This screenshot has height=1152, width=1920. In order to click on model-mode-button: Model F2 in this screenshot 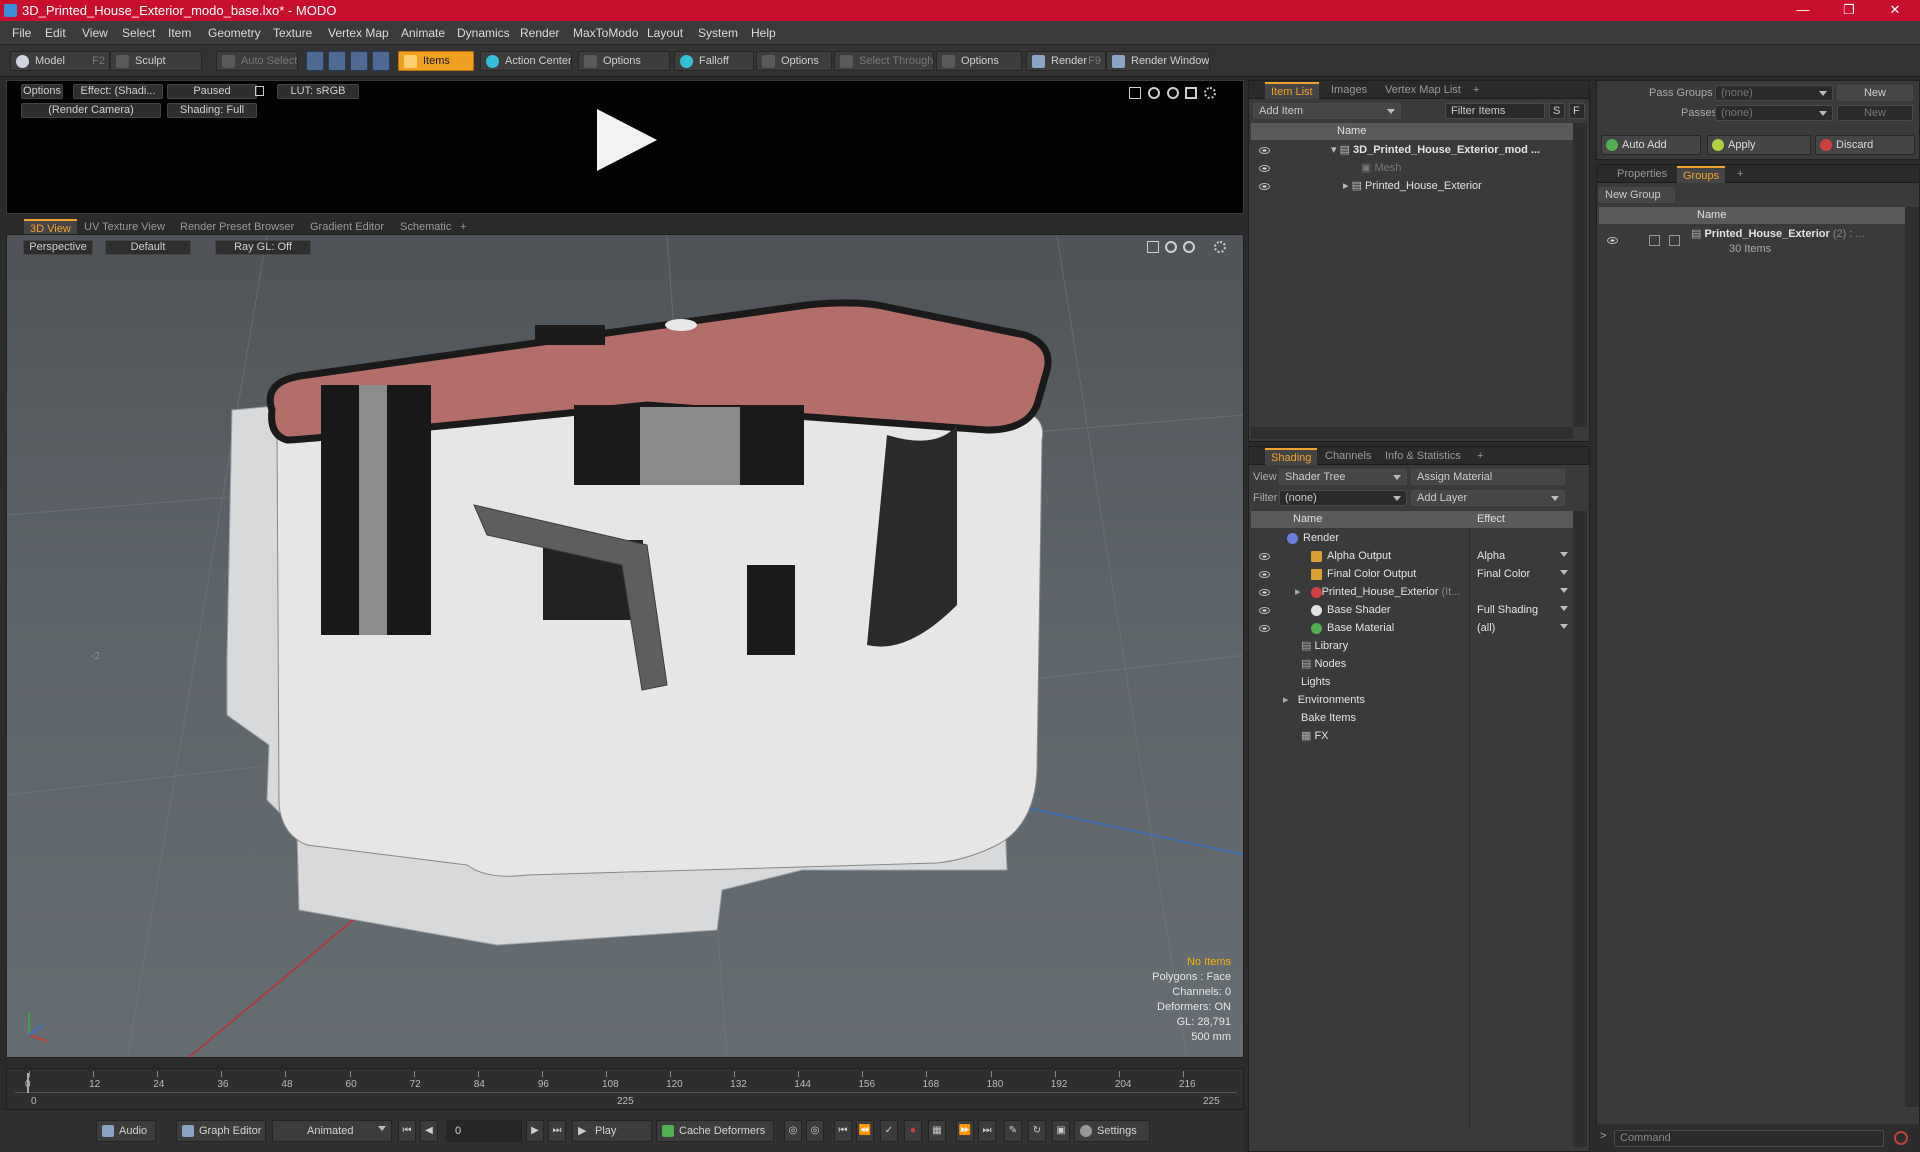, I will do `click(60, 61)`.